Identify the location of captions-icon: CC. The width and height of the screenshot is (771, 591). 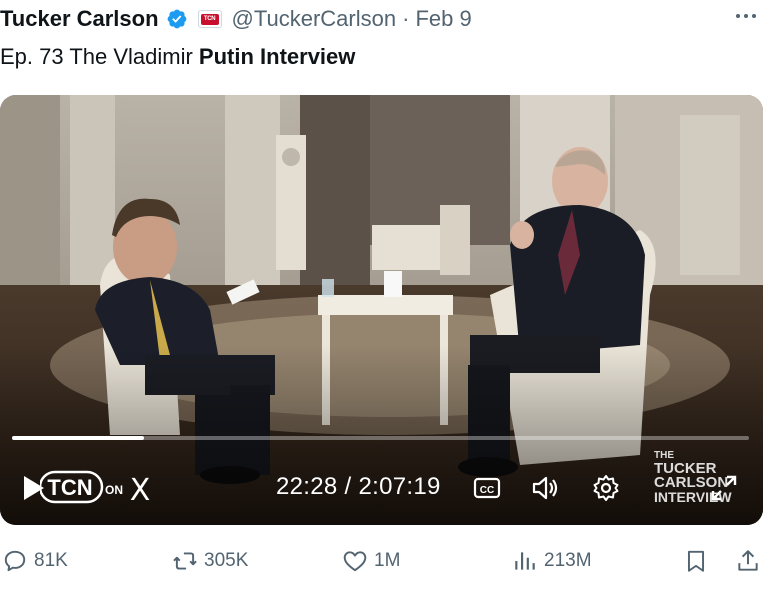
(487, 488).